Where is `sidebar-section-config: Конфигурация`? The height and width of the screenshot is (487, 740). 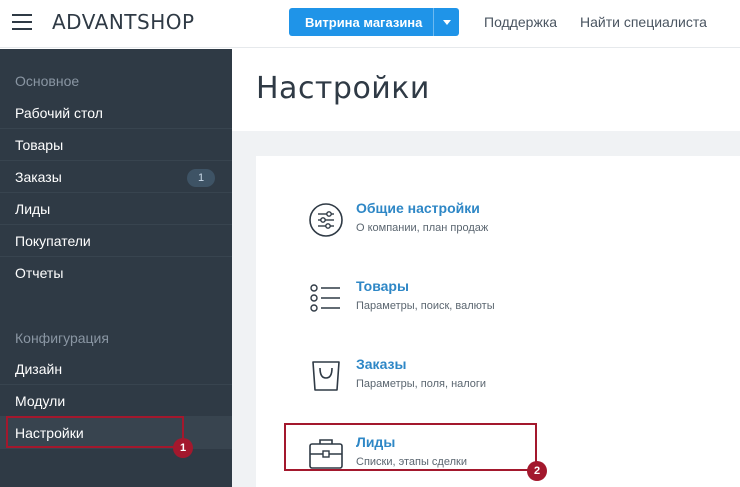
sidebar-section-config: Конфигурация is located at coordinates (62, 338).